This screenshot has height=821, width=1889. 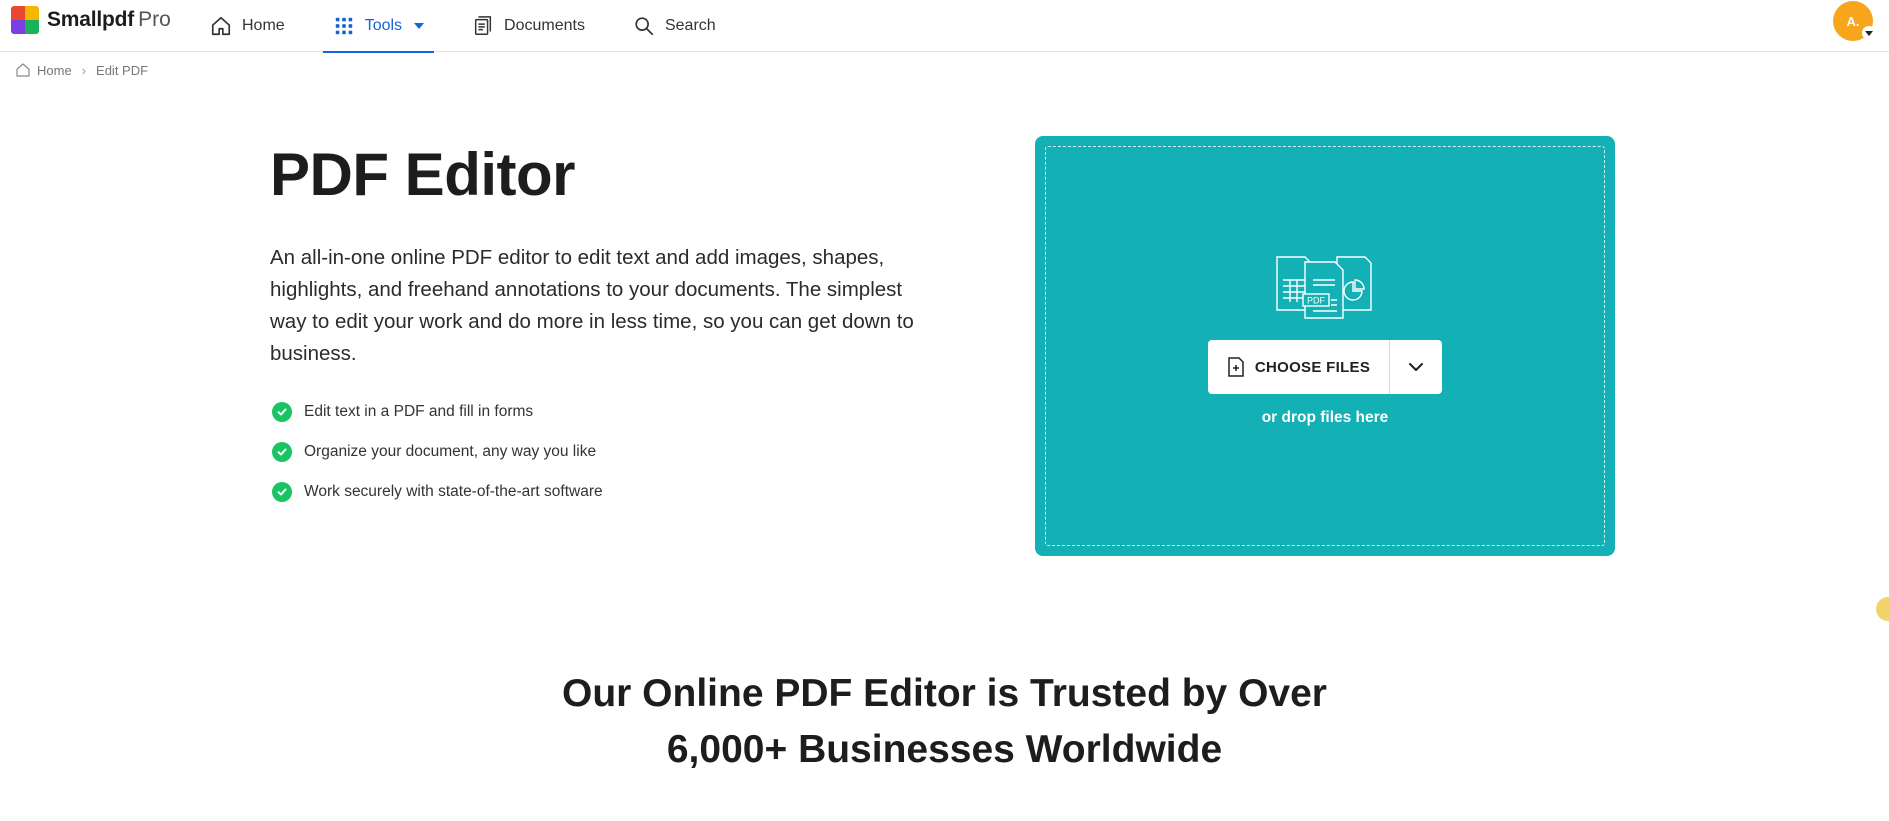 I want to click on breadcrumb-current: Edit PDF, so click(x=122, y=70).